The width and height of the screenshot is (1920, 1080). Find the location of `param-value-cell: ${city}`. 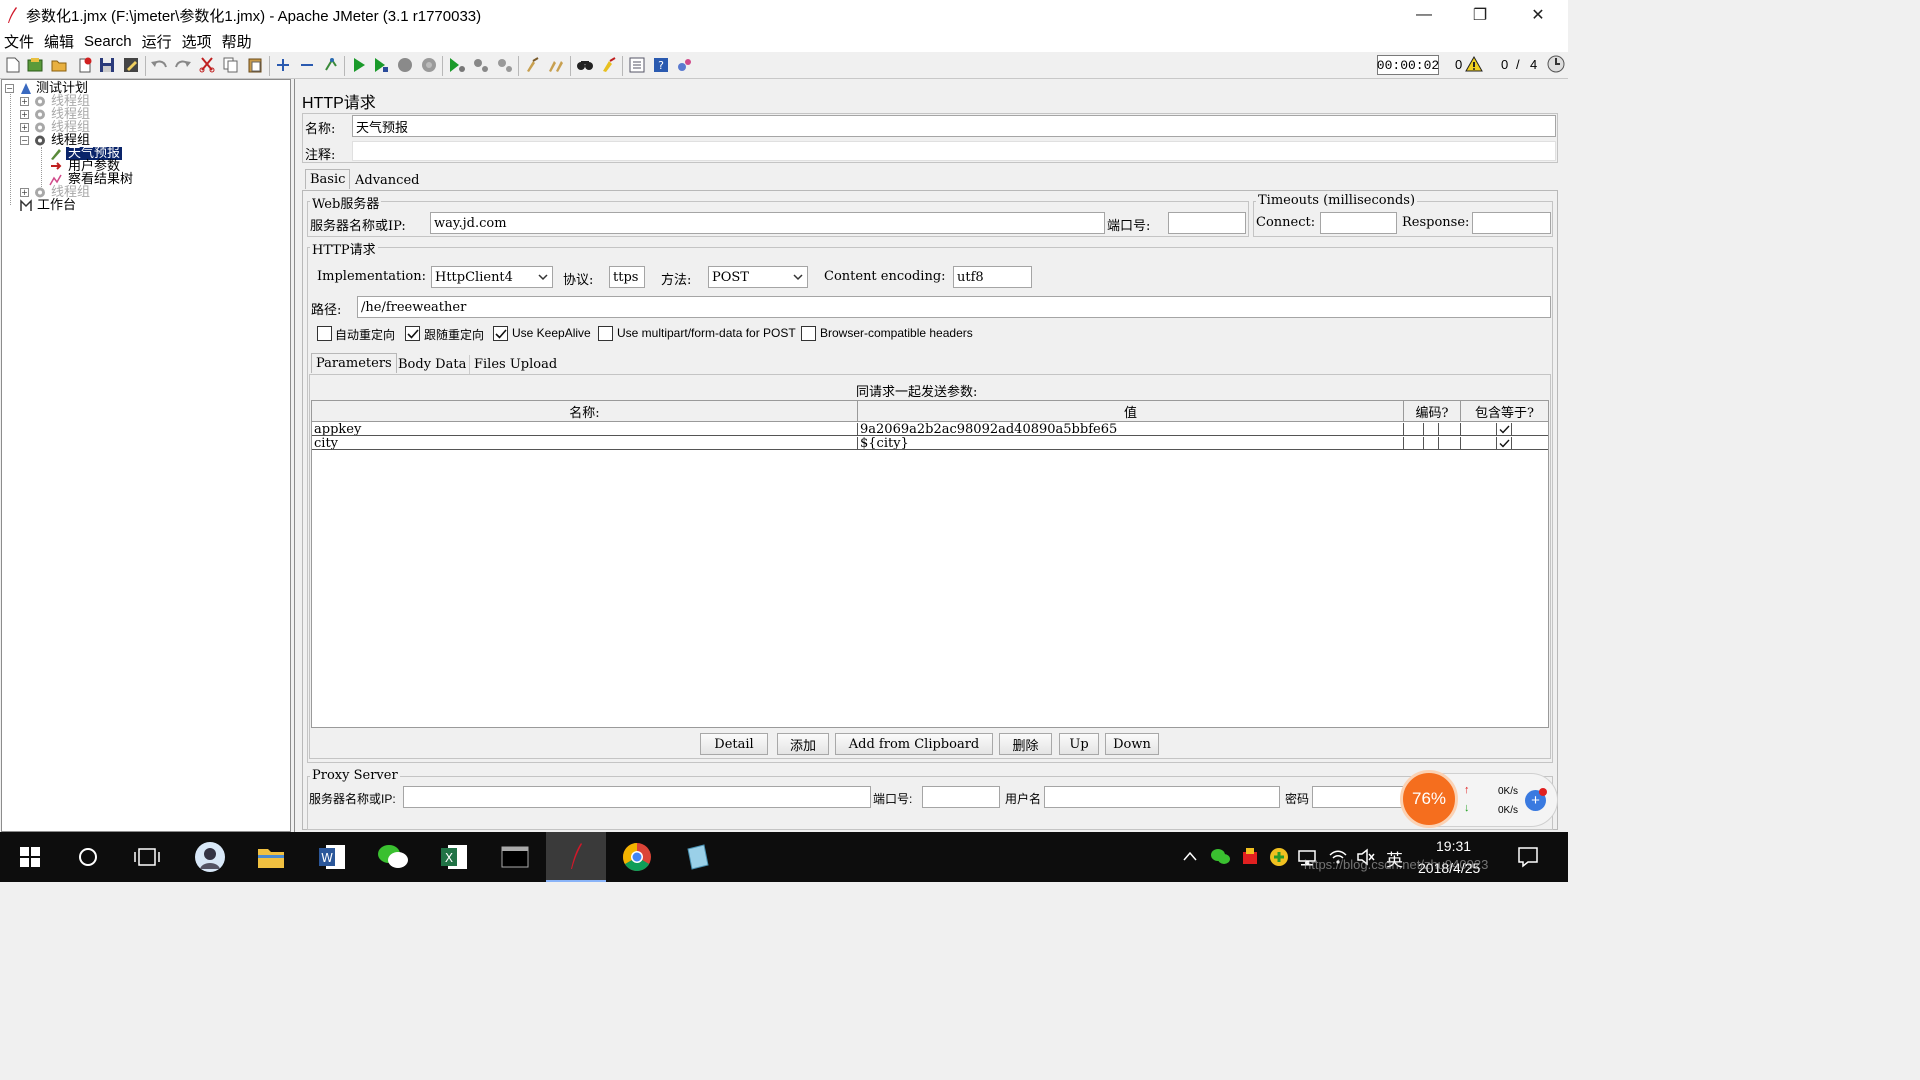

param-value-cell: ${city} is located at coordinates (1131, 443).